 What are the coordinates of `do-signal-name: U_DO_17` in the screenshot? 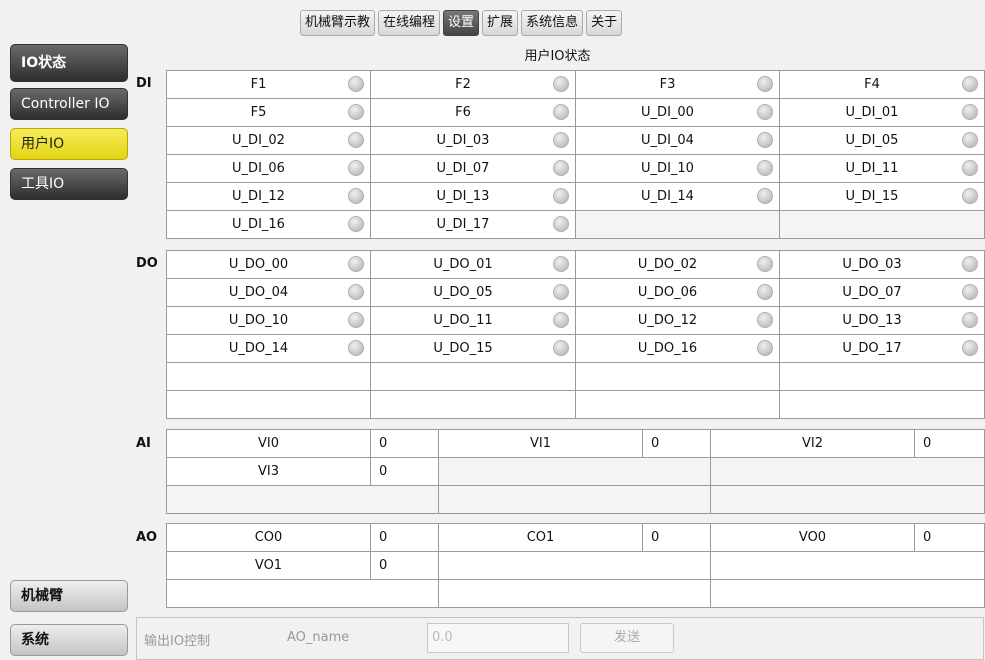 It's located at (872, 348).